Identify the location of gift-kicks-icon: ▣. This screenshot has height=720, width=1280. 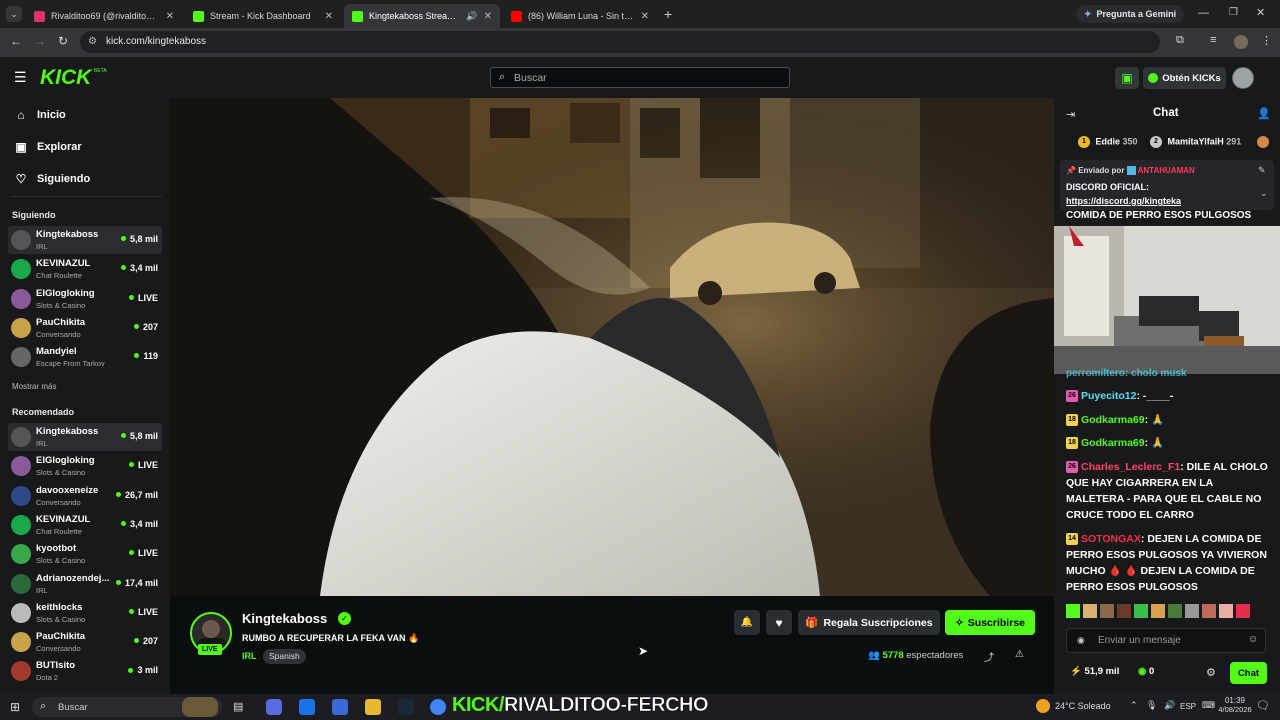
(1127, 78).